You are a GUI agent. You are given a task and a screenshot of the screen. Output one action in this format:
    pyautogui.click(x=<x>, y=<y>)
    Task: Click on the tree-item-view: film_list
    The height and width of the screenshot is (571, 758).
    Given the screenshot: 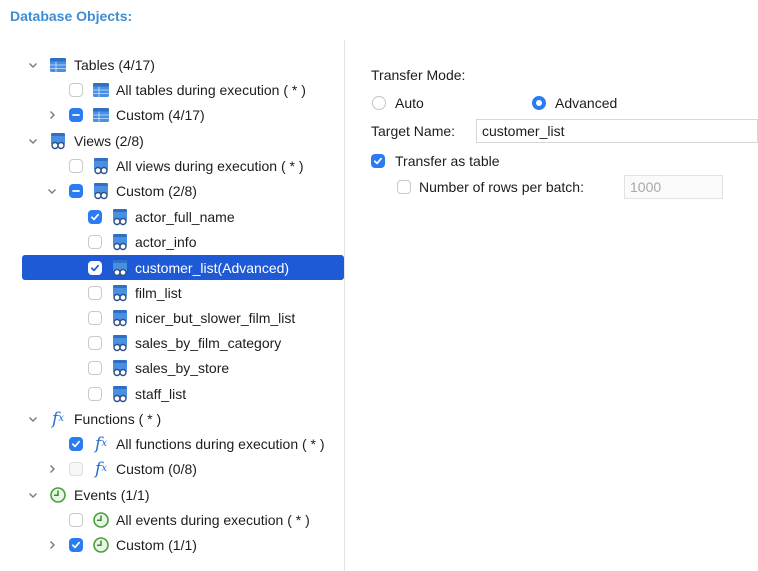 What is the action you would take?
    pyautogui.click(x=172, y=292)
    